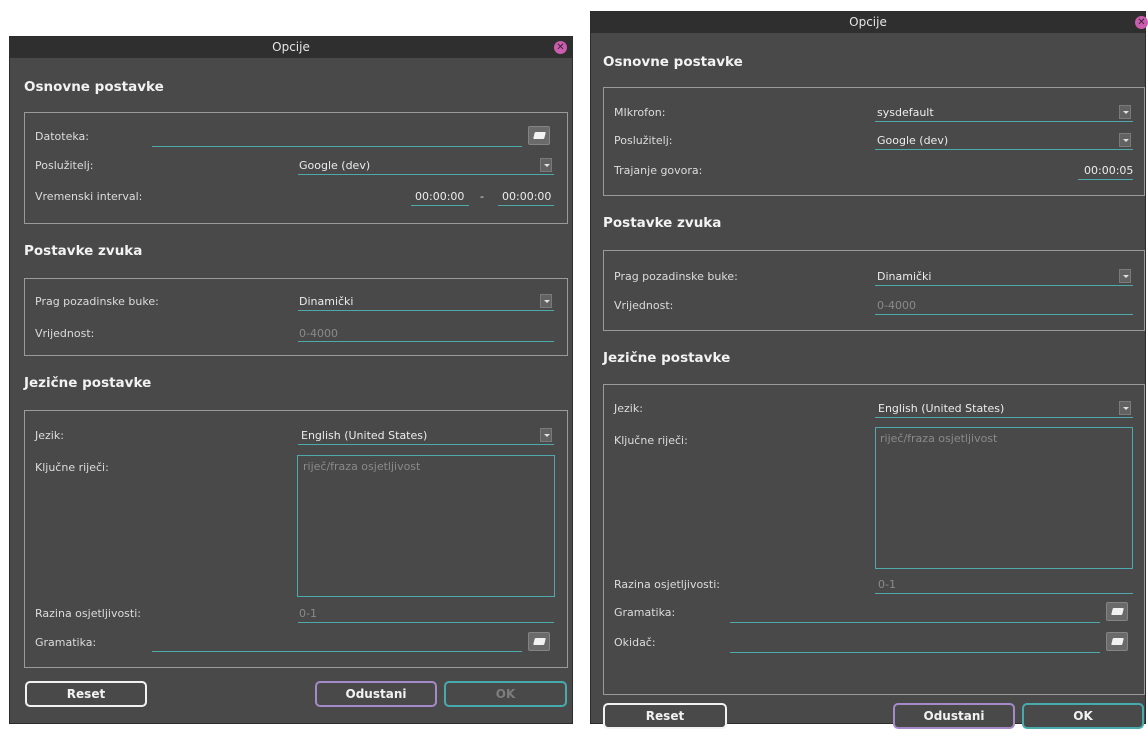 This screenshot has width=1148, height=729. What do you see at coordinates (439, 196) in the screenshot?
I see `interval-start-input: 00:00:00` at bounding box center [439, 196].